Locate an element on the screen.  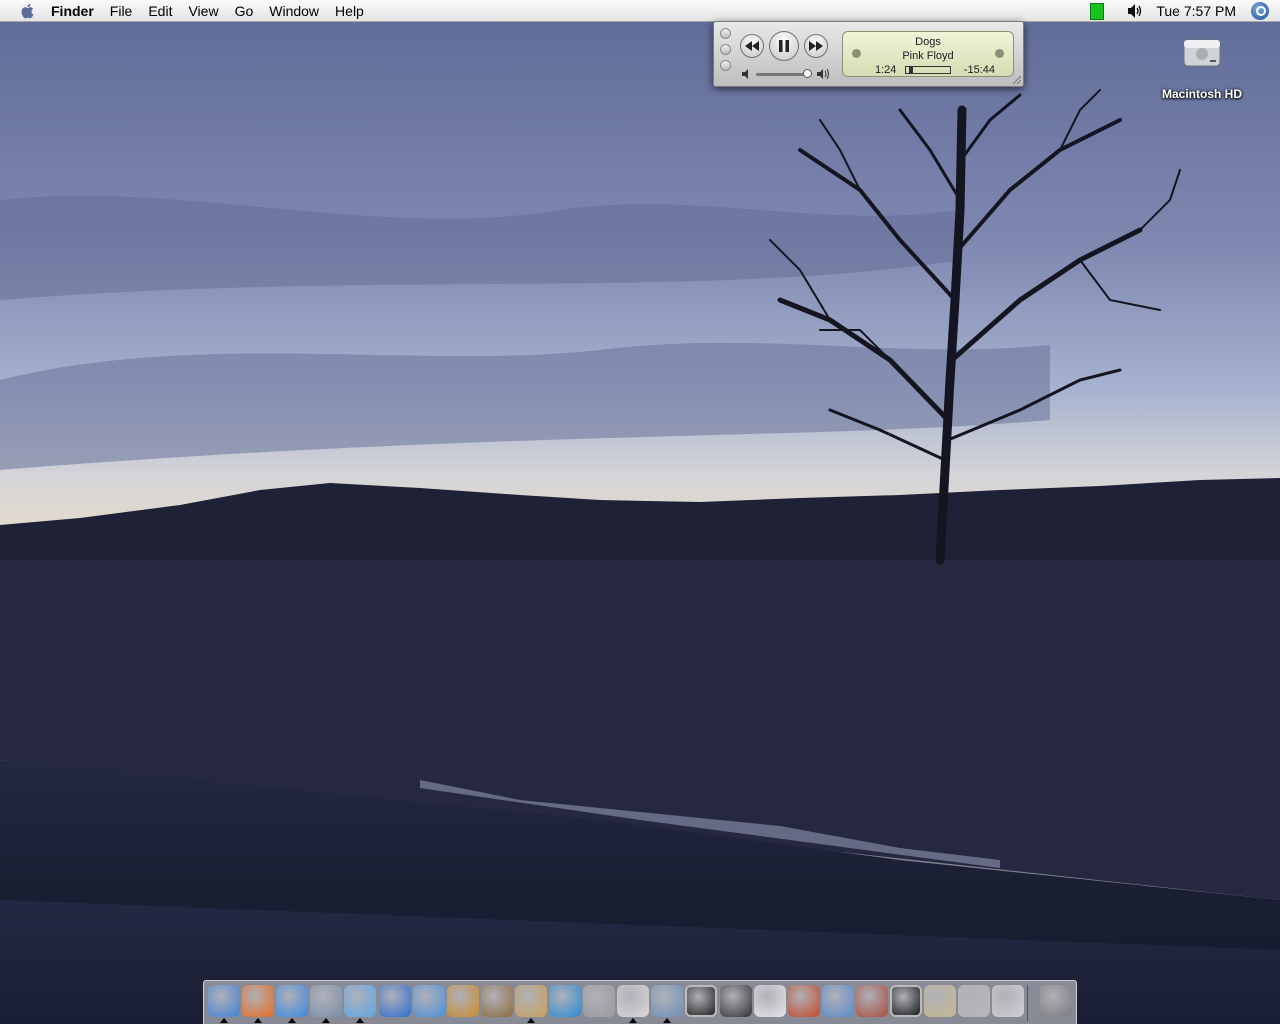
previous-icon is located at coordinates (752, 46).